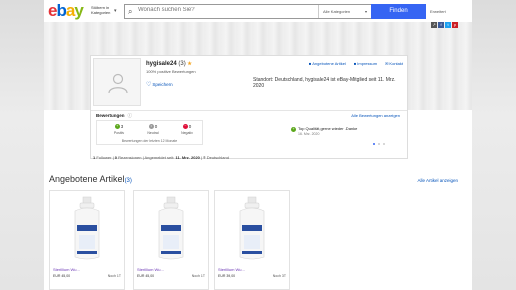 This screenshot has width=516, height=290. Describe the element at coordinates (87, 179) in the screenshot. I see `offered-items-title: Angebotene Artikel` at that location.